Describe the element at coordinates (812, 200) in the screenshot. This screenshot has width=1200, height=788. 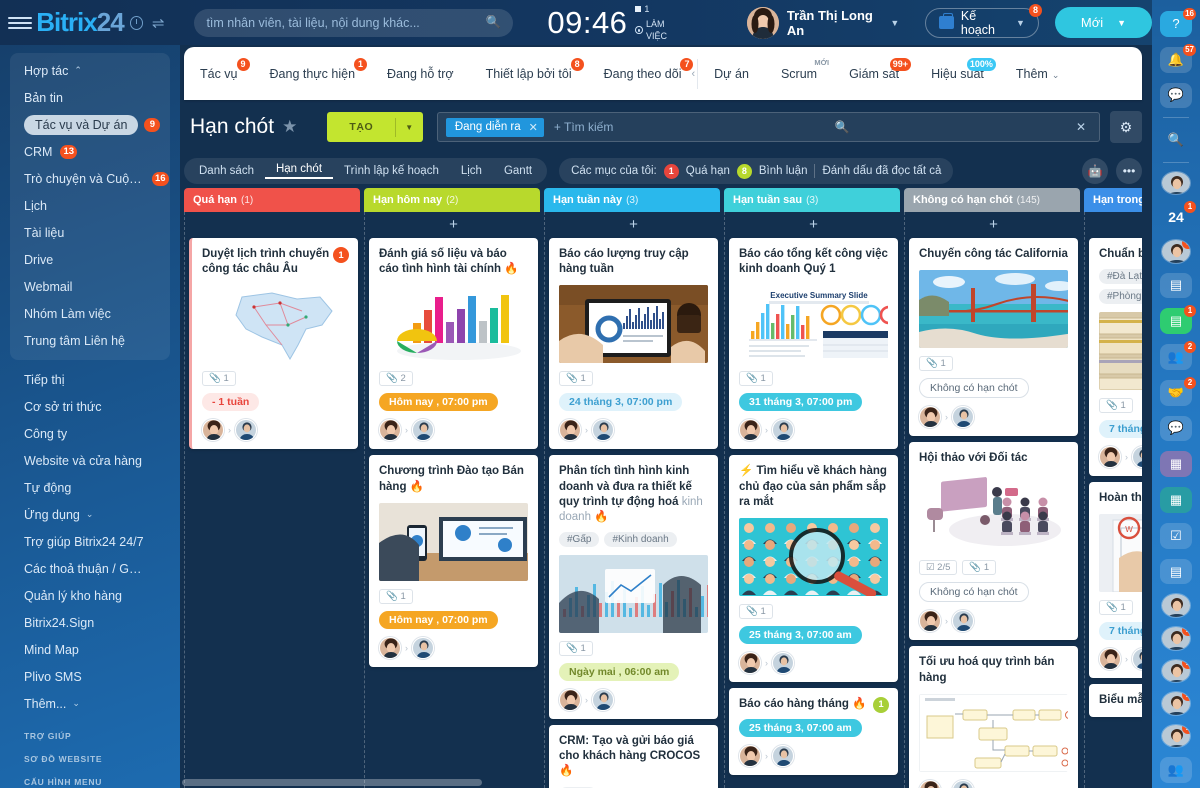
I see `column-header: Hạn tuần sau (3)` at that location.